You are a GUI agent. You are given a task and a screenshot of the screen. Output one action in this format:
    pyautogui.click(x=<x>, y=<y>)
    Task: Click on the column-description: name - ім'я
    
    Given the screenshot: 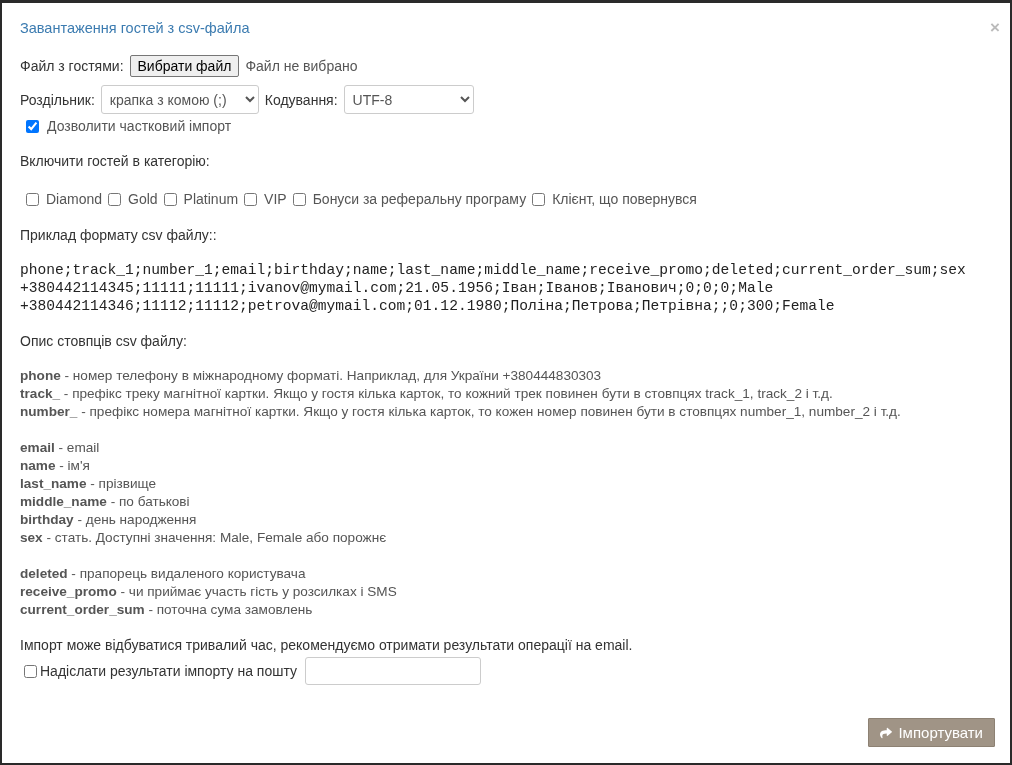 What is the action you would take?
    pyautogui.click(x=55, y=466)
    